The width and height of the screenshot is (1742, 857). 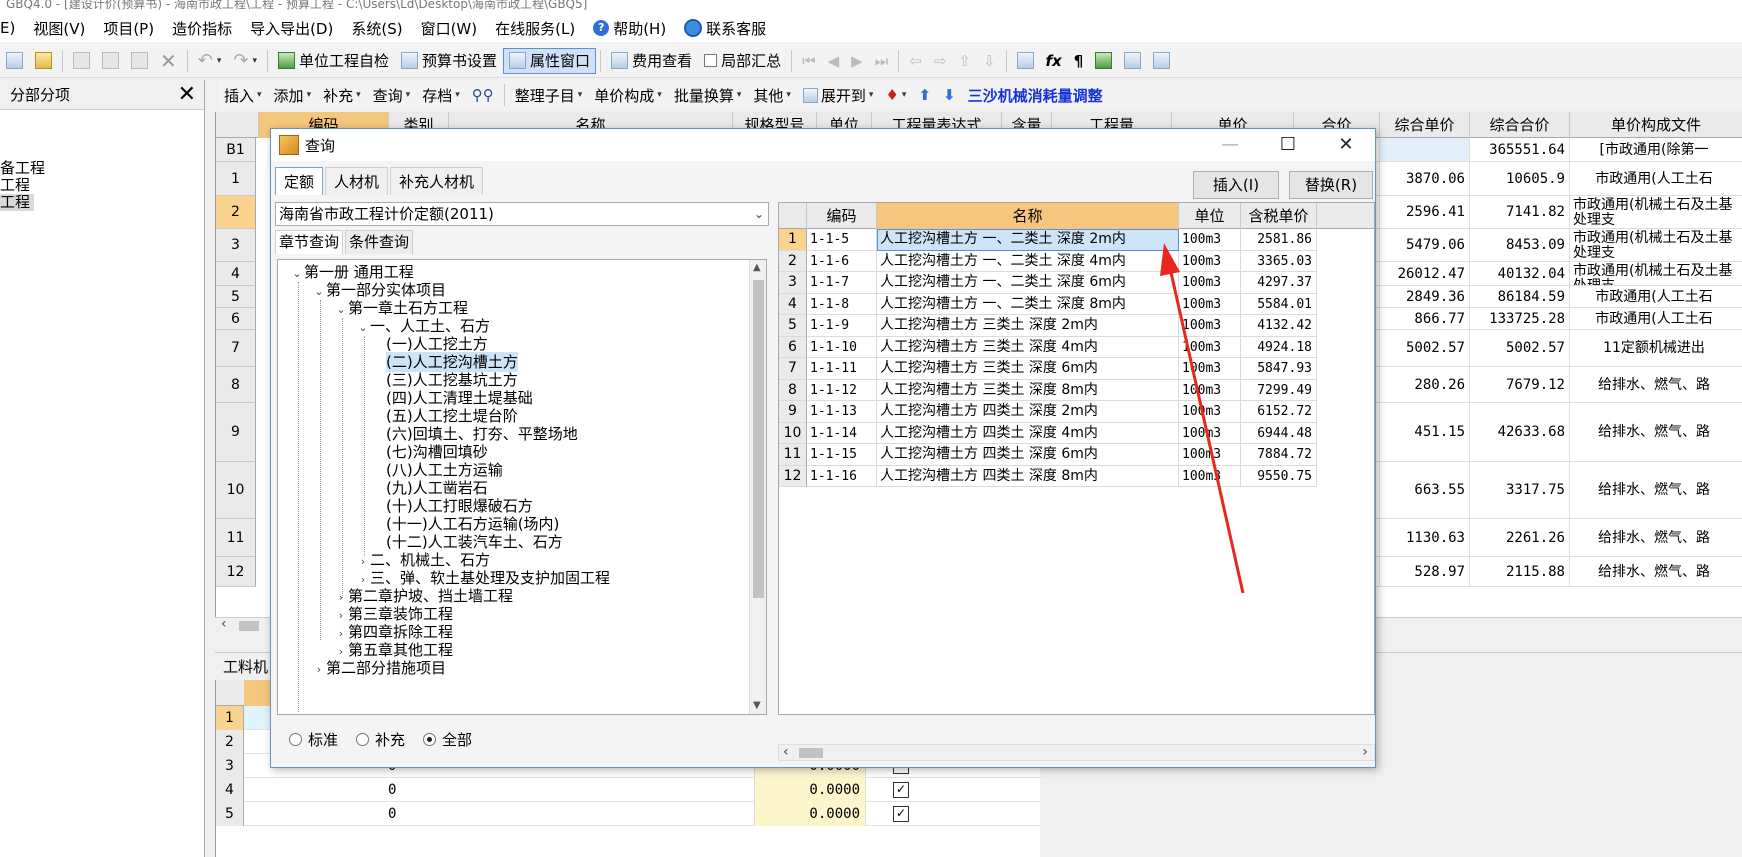 What do you see at coordinates (1520, 319) in the screenshot?
I see `cell-comp-total: 133725.28` at bounding box center [1520, 319].